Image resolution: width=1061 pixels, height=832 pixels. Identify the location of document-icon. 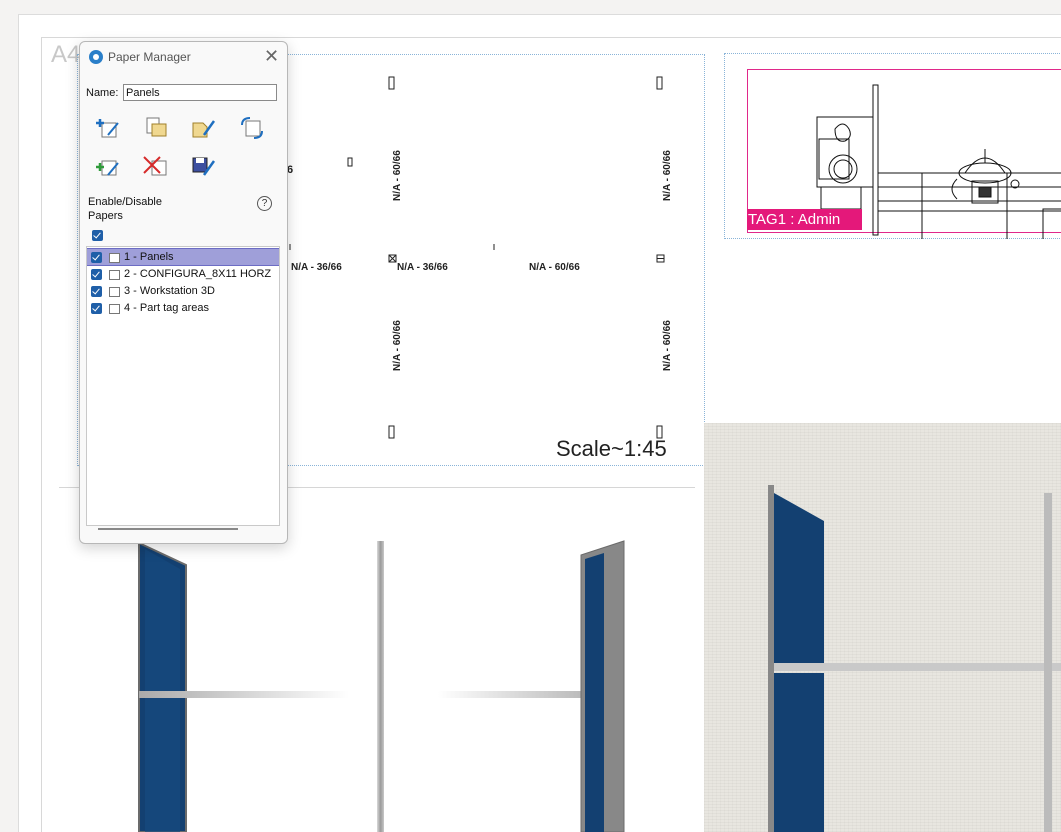
(114, 292).